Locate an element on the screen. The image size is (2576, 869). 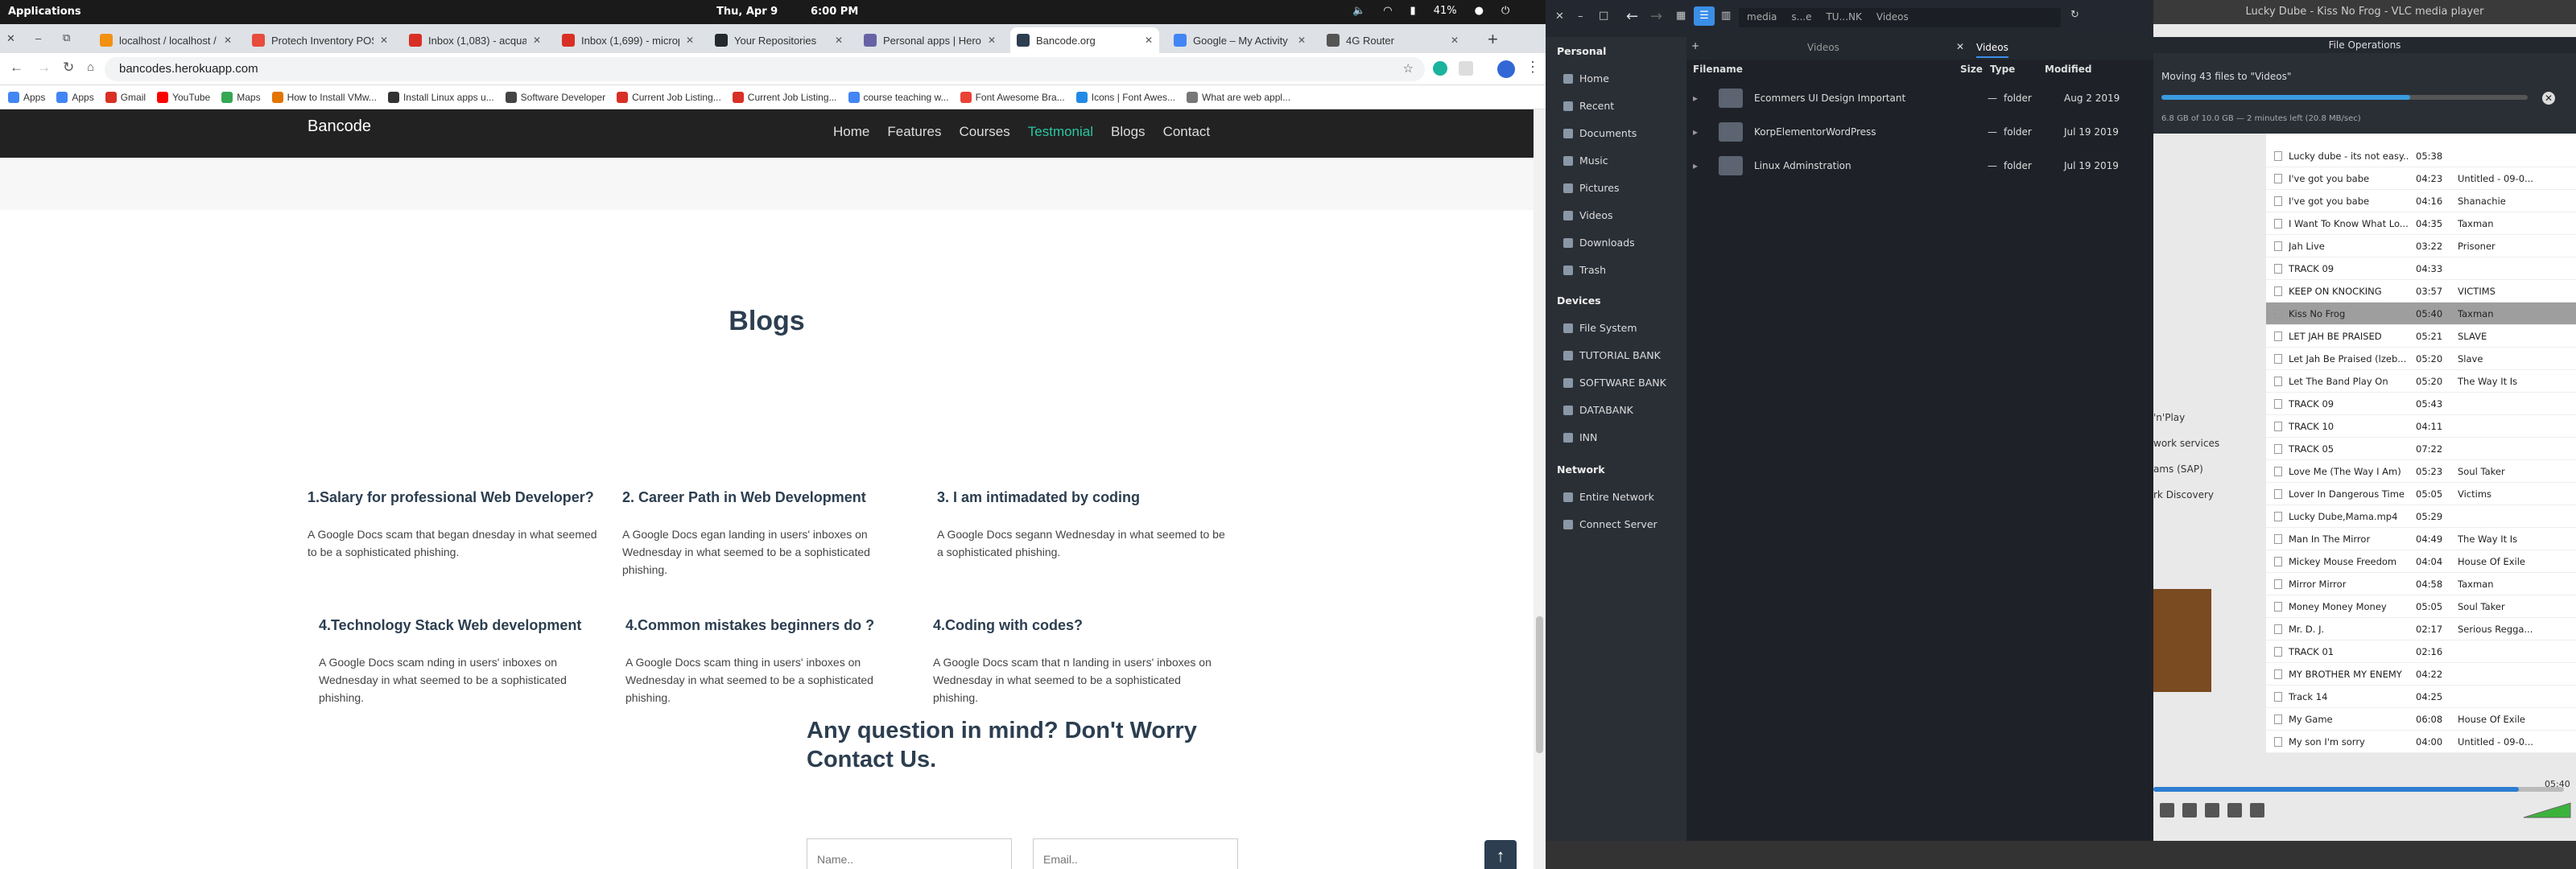
browser-tab: Protech Inventory POS ✕ is located at coordinates (320, 40).